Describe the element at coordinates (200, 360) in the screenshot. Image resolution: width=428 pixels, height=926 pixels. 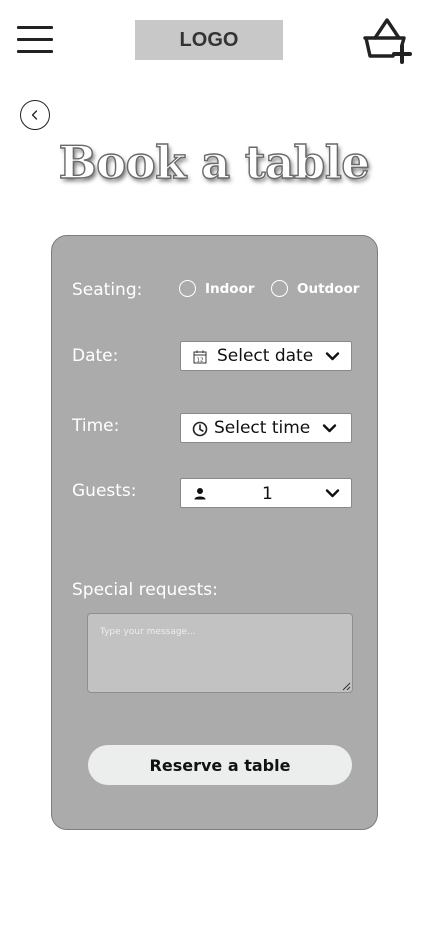
I see `svg-text: 12` at that location.